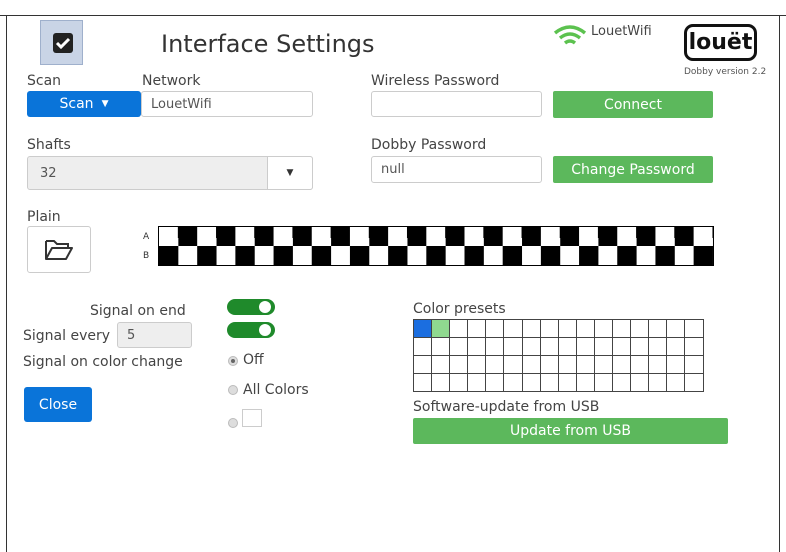  I want to click on shafts-label: Shafts, so click(49, 145).